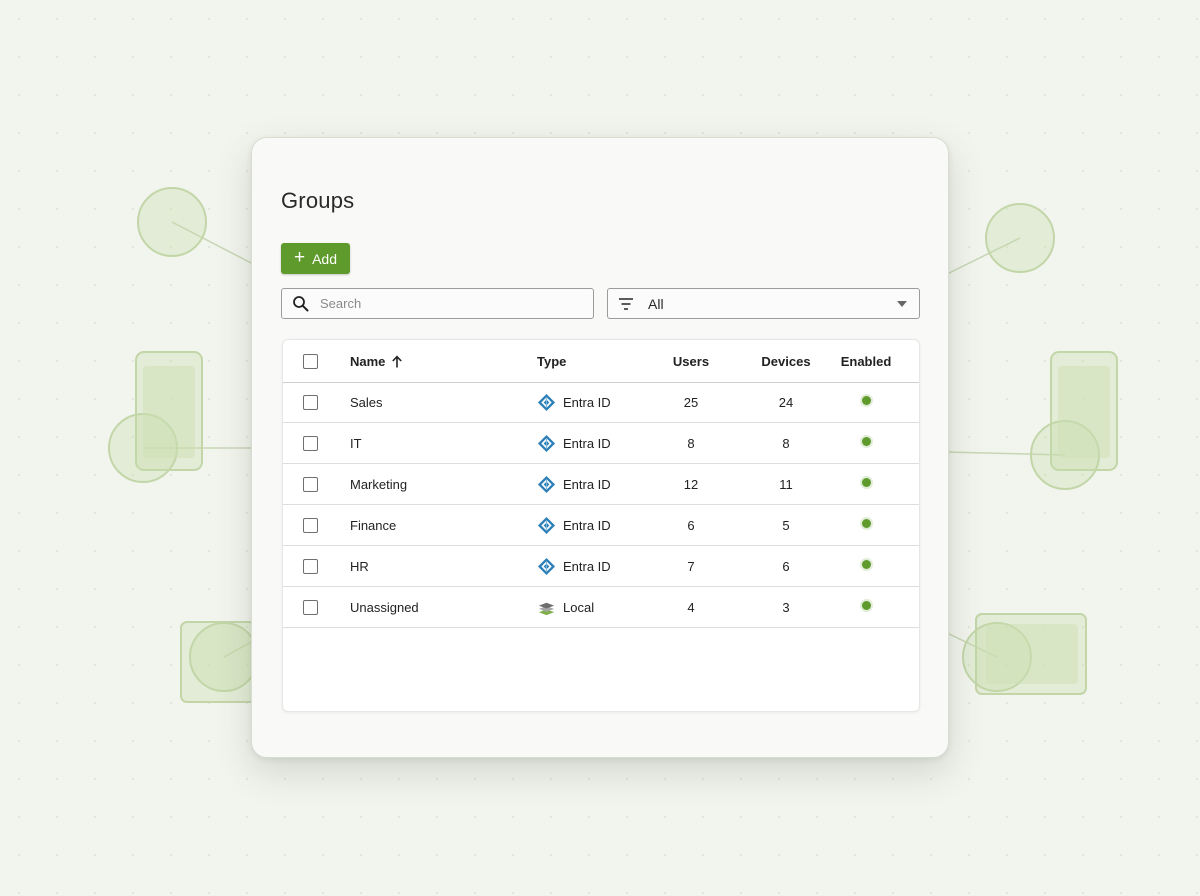 This screenshot has height=896, width=1200. I want to click on search-box, so click(437, 303).